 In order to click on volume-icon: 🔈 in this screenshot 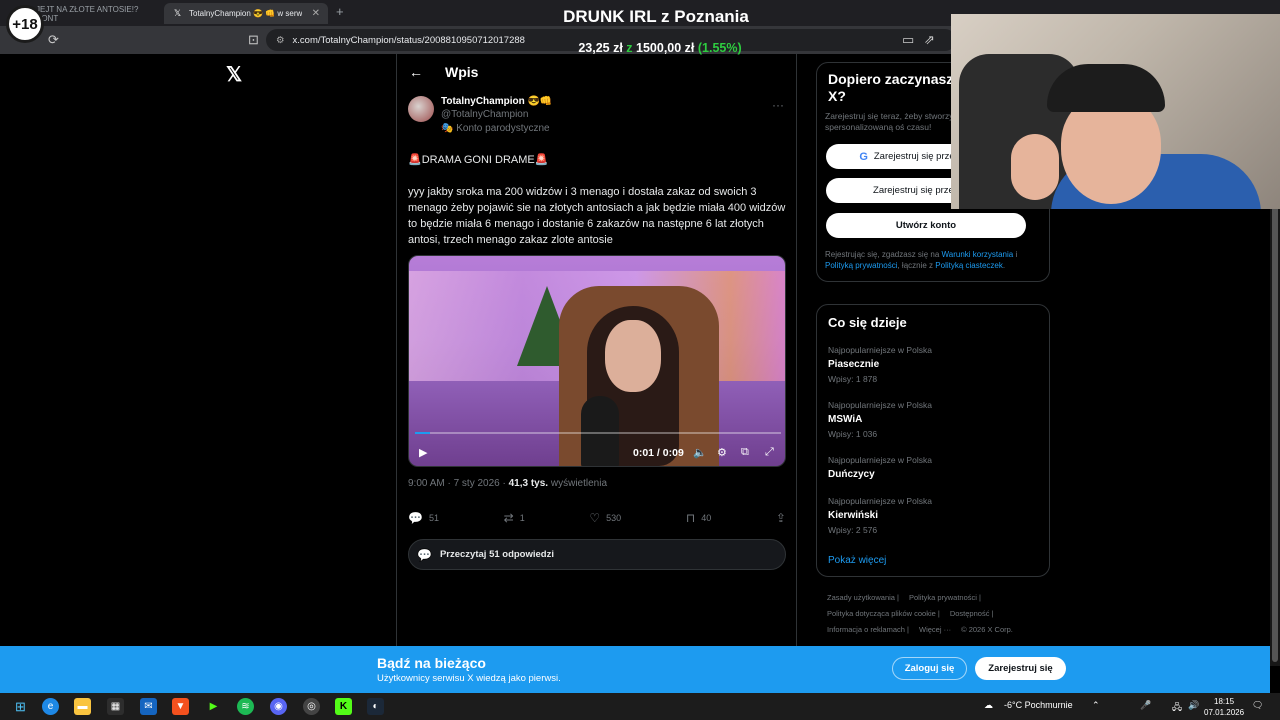, I will do `click(700, 452)`.